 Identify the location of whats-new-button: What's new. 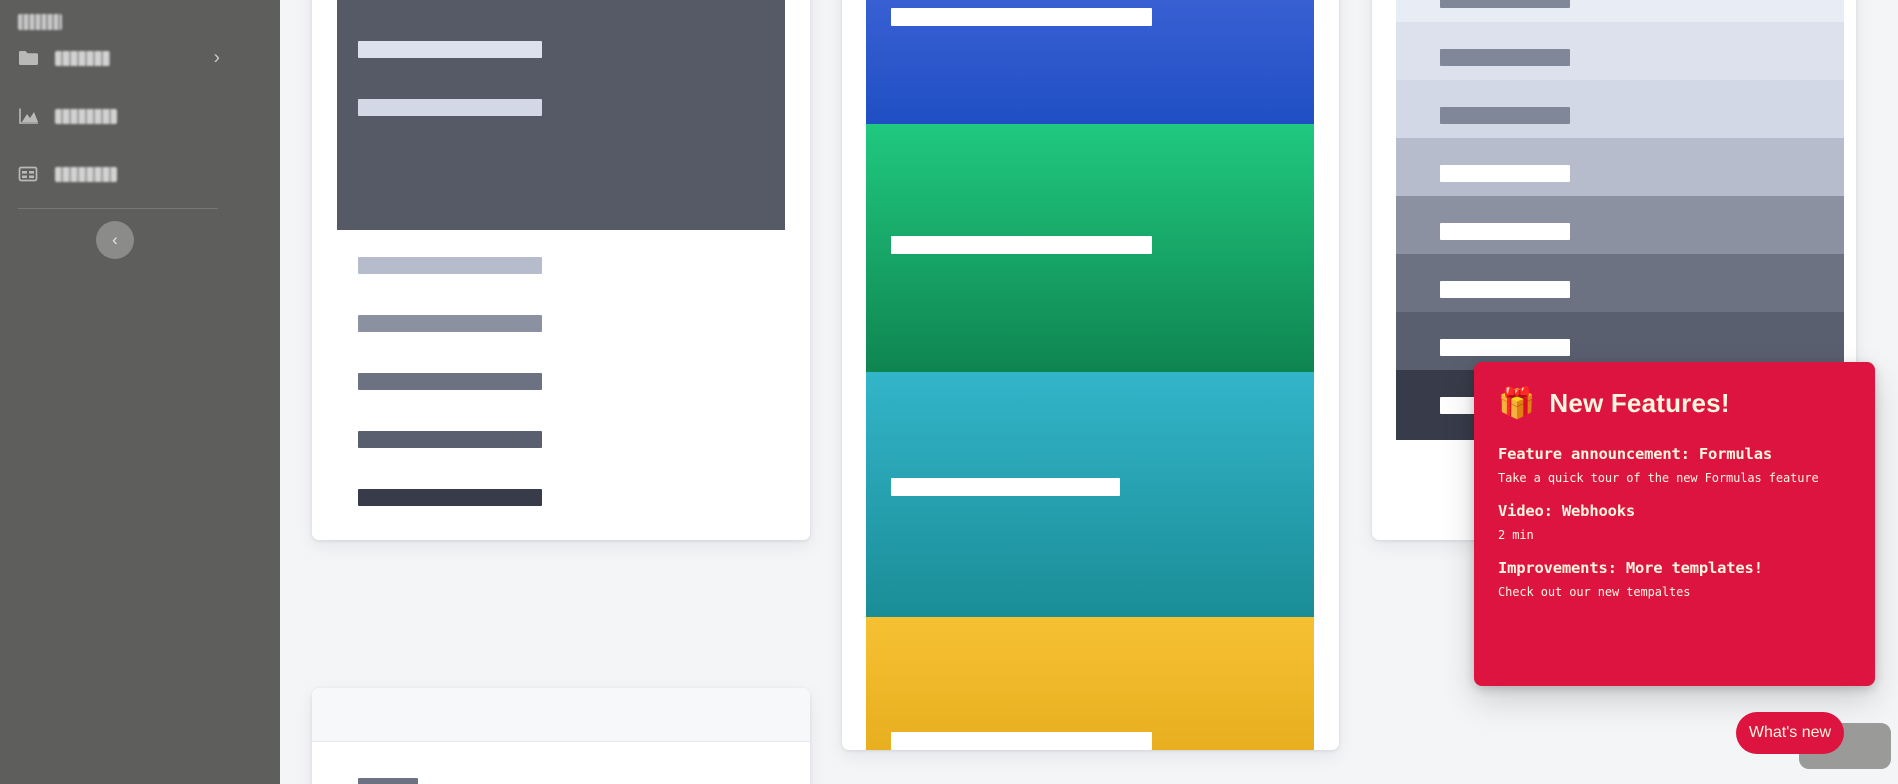
(1790, 733).